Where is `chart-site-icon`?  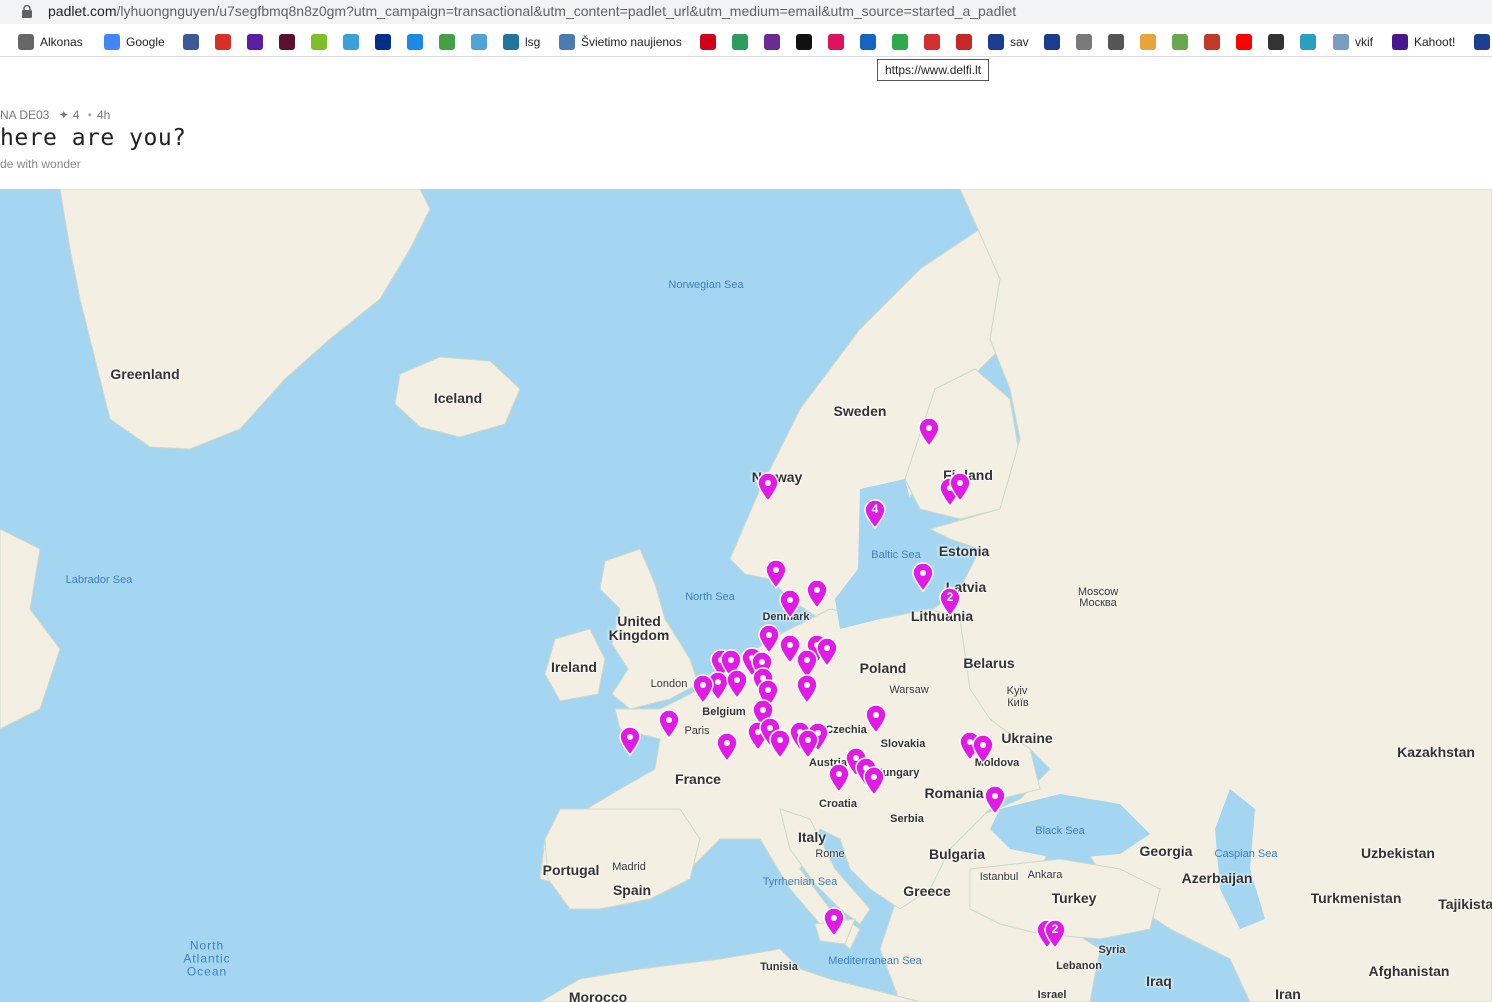
chart-site-icon is located at coordinates (1084, 42).